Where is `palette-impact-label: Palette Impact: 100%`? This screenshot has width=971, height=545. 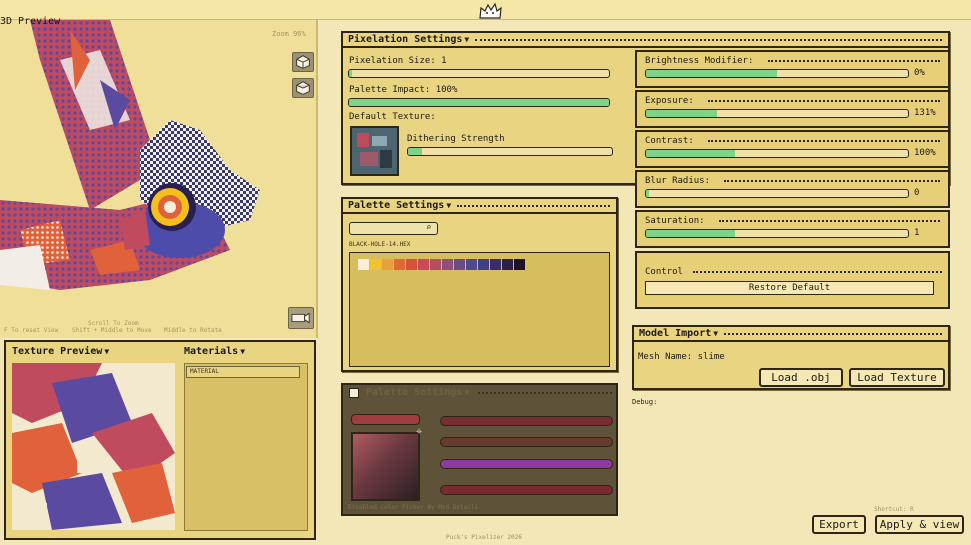
palette-impact-label: Palette Impact: 100% is located at coordinates (403, 90).